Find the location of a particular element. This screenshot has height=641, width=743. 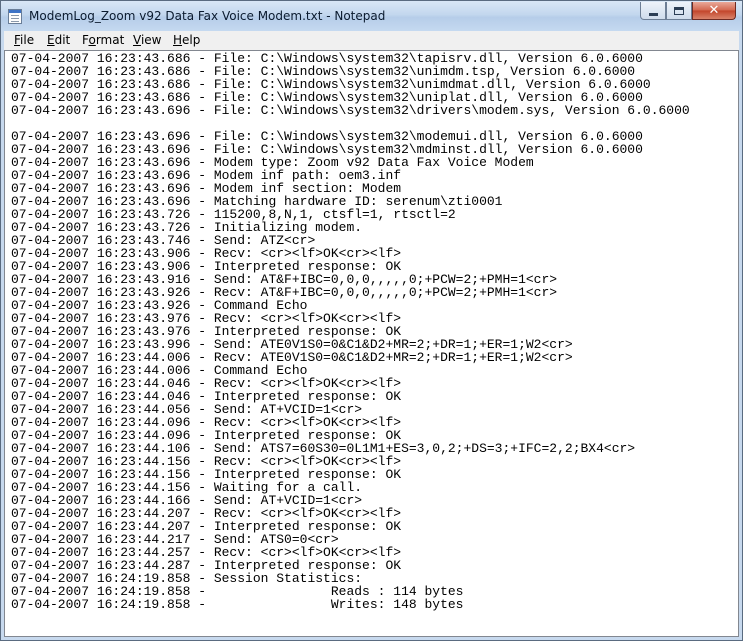

menu-help: Help is located at coordinates (186, 40).